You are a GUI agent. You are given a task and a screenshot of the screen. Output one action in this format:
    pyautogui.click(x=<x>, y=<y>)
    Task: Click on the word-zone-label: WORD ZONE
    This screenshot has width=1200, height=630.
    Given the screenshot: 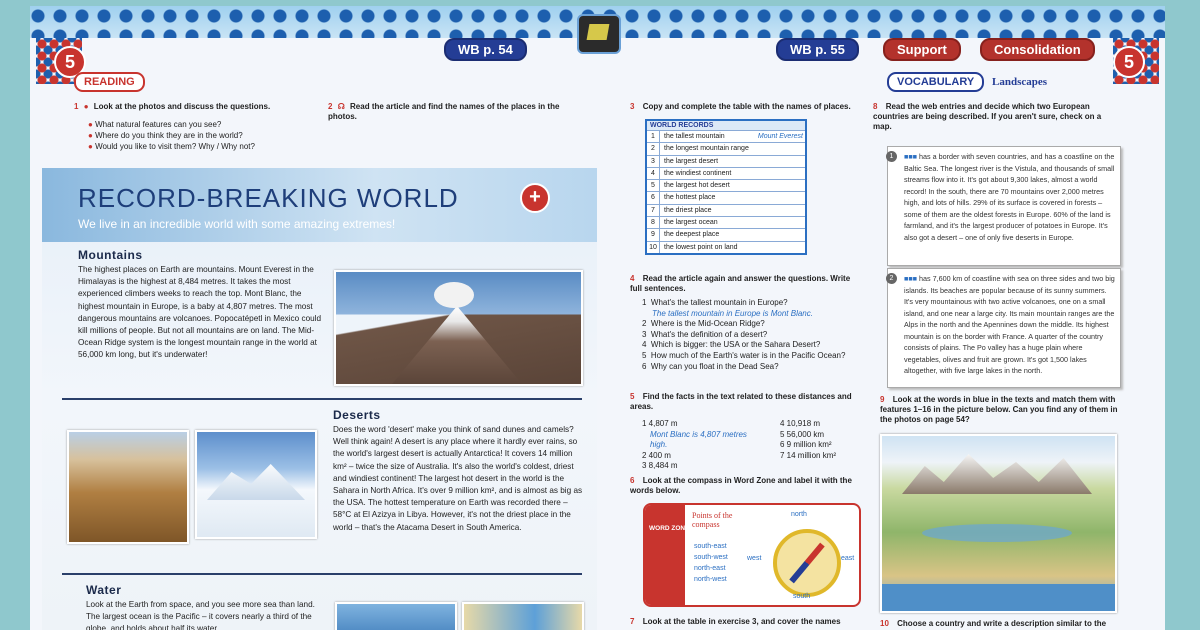 What is the action you would take?
    pyautogui.click(x=669, y=528)
    